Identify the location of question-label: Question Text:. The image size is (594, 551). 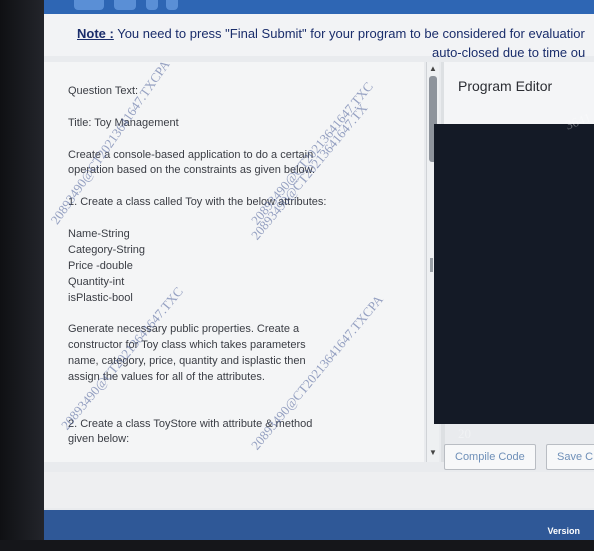
(103, 91).